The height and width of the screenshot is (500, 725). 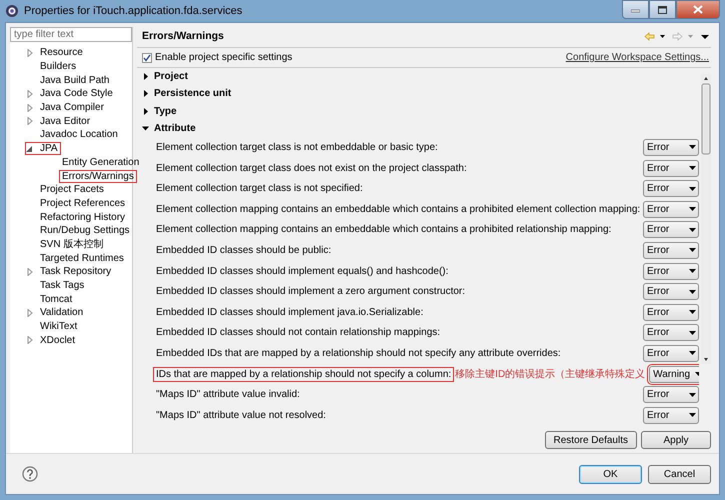 What do you see at coordinates (58, 340) in the screenshot?
I see `tree-item: XDoclet` at bounding box center [58, 340].